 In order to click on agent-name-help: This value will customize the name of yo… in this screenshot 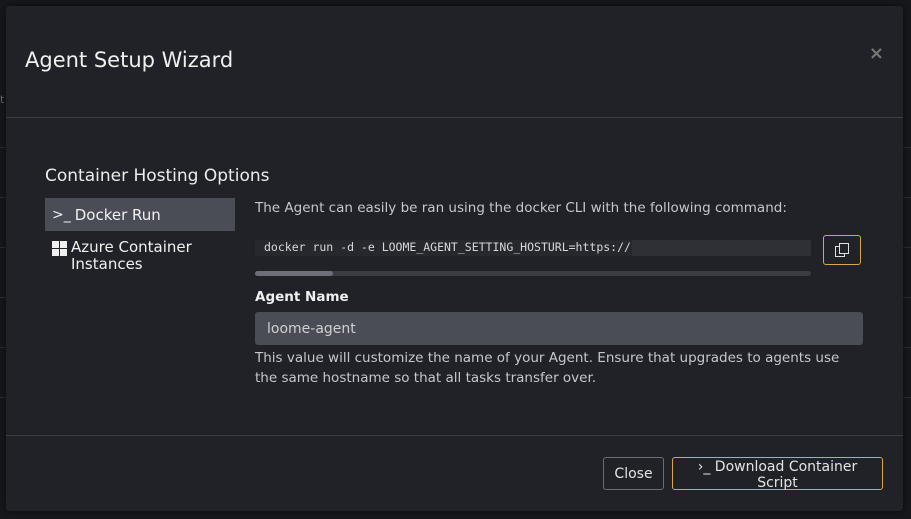, I will do `click(547, 368)`.